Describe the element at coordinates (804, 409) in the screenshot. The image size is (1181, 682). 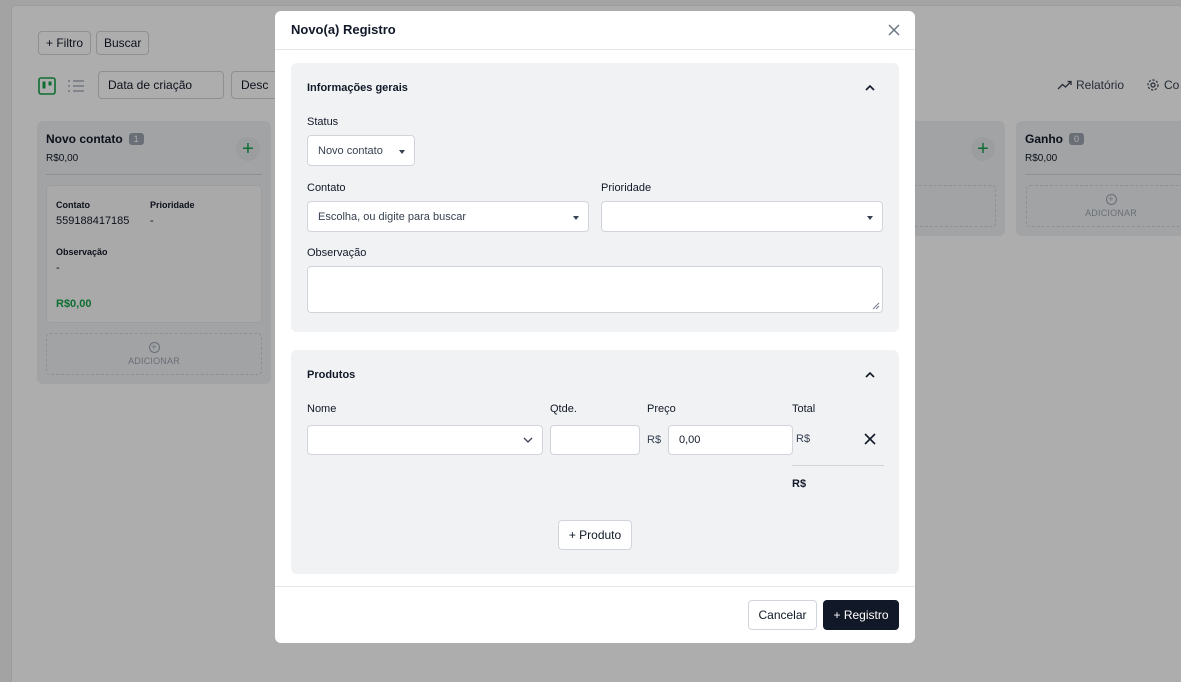
I see `col-total-label: Total` at that location.